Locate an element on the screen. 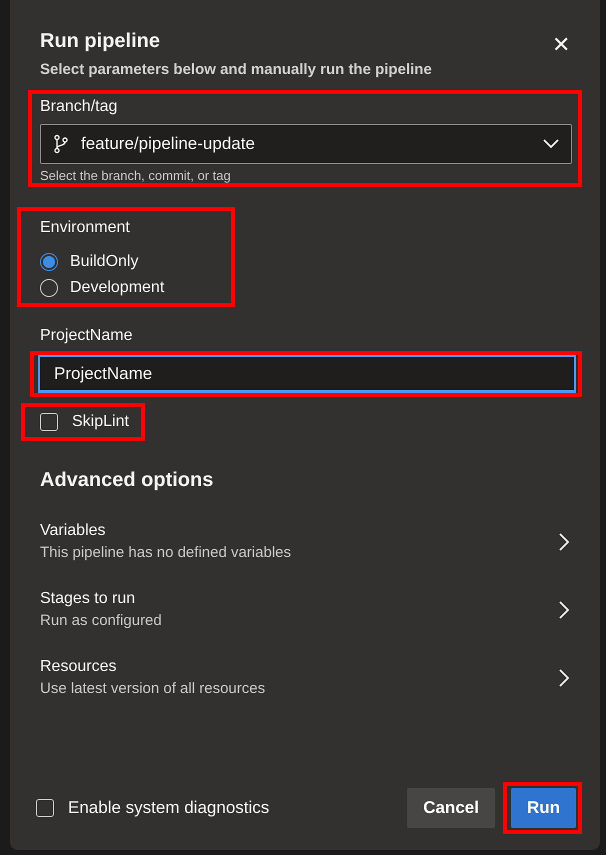 The width and height of the screenshot is (606, 855). field-label: Branch/tag is located at coordinates (79, 107).